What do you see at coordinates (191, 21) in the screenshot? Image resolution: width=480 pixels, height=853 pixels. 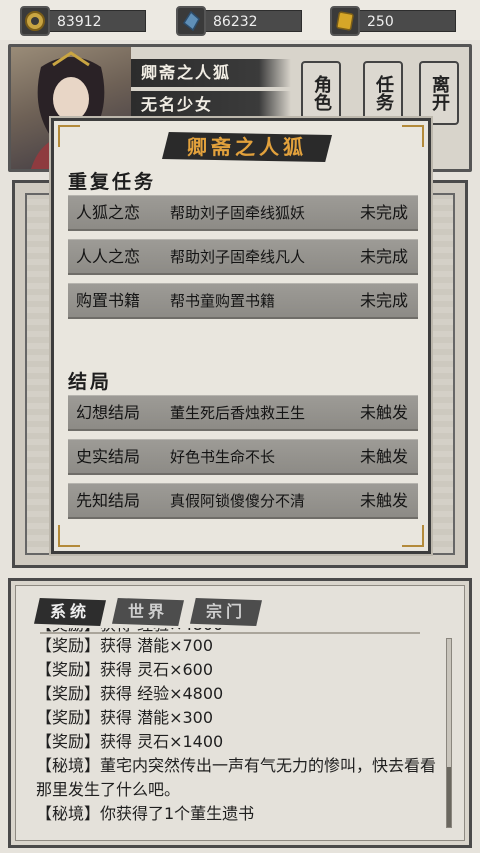 I see `crystal-icon` at bounding box center [191, 21].